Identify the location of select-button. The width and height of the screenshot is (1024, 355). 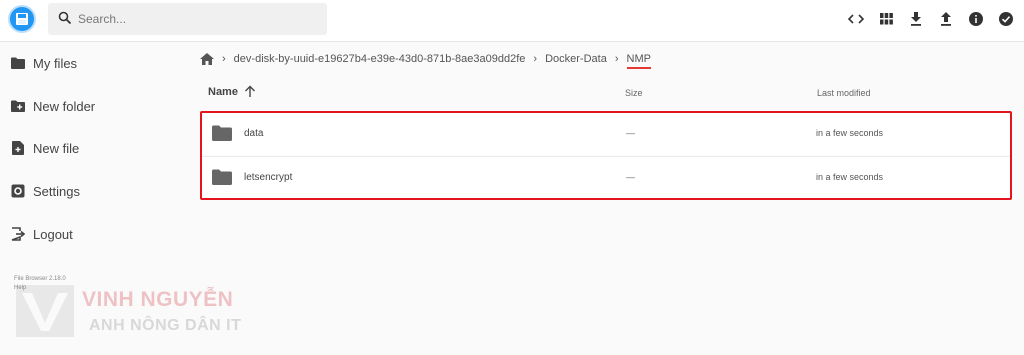
(1006, 19).